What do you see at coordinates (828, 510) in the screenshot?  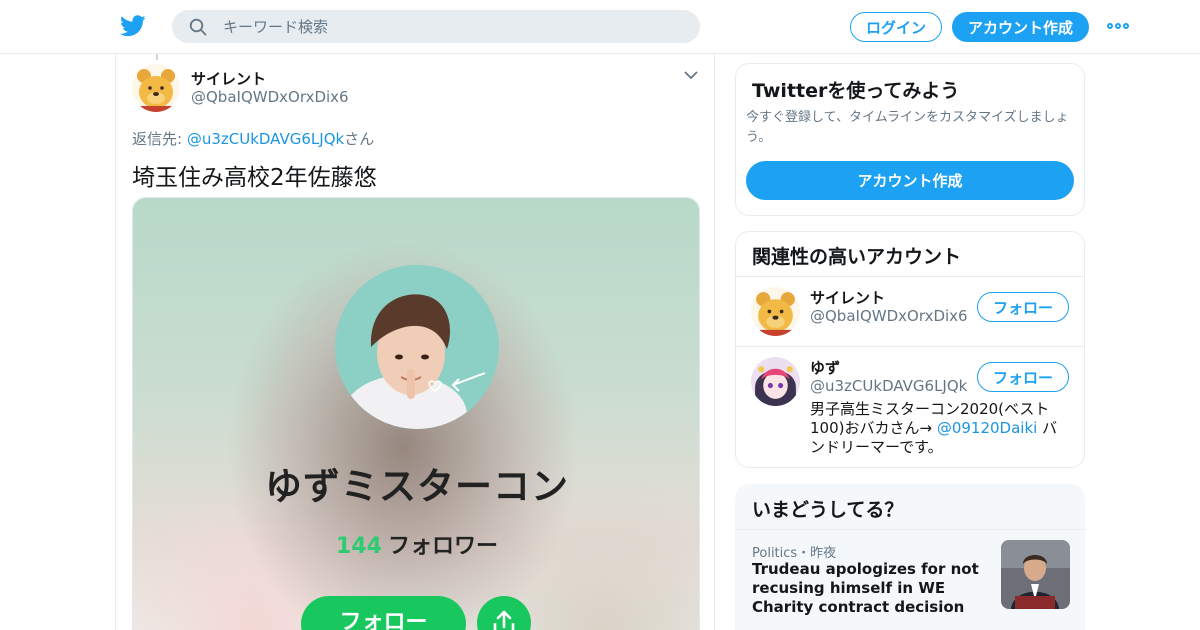 I see `trends-title: いまどうしてる？` at bounding box center [828, 510].